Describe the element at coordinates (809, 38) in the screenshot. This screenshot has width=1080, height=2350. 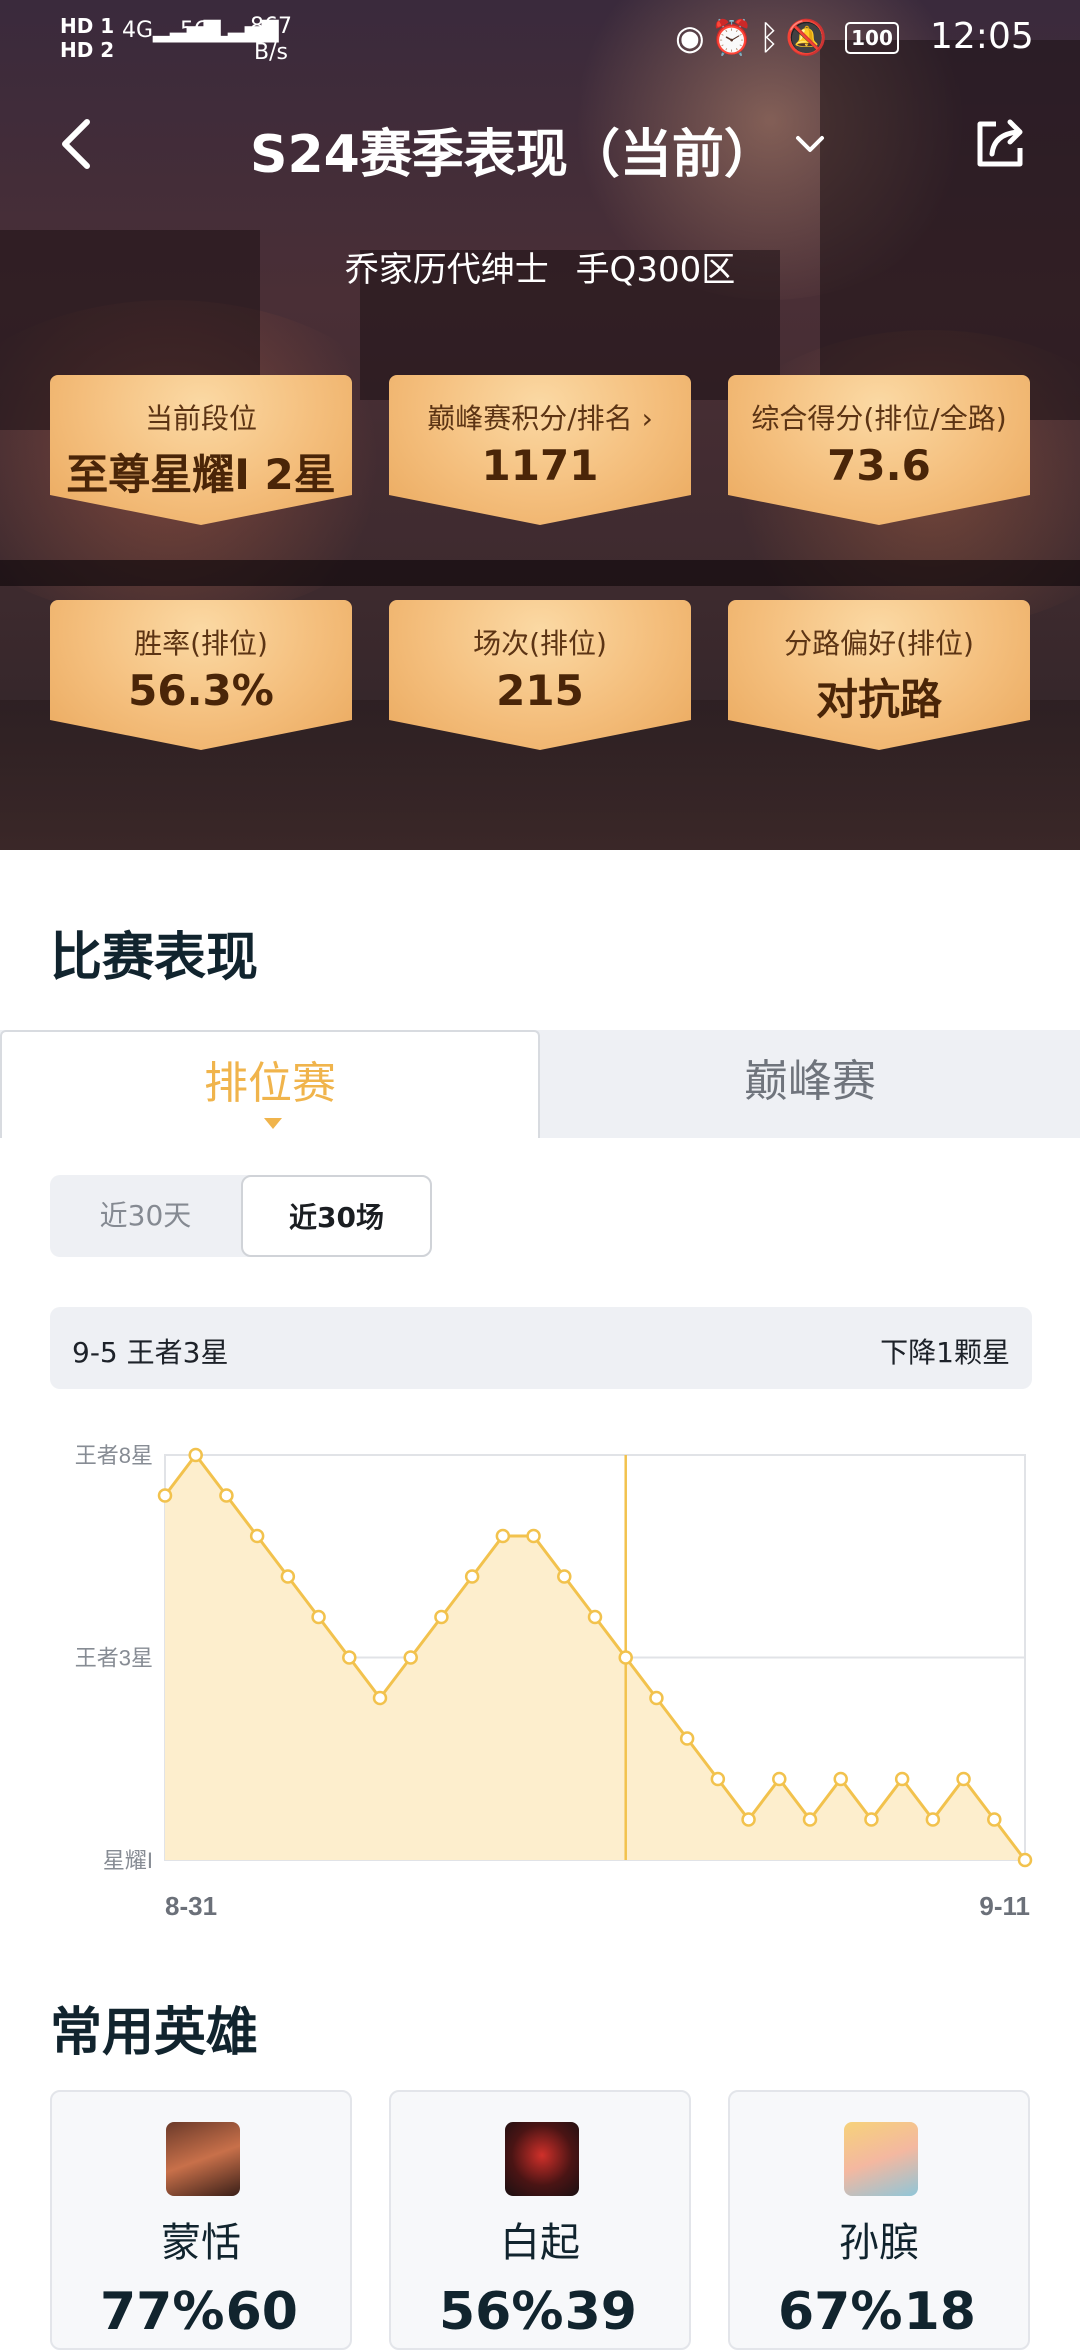
I see `mute-icon: 🔕` at that location.